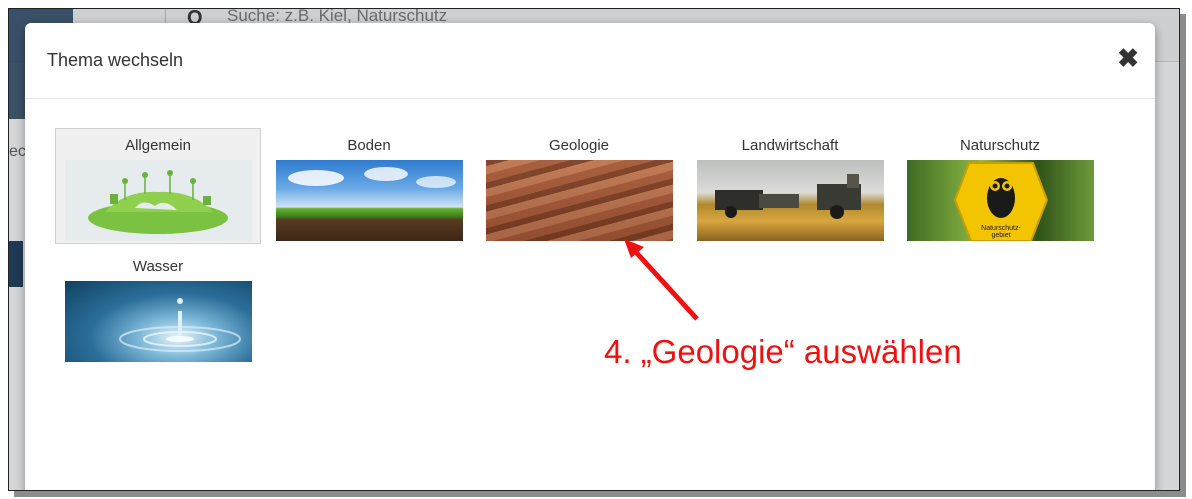  What do you see at coordinates (17, 151) in the screenshot?
I see `background-side-text: ec` at bounding box center [17, 151].